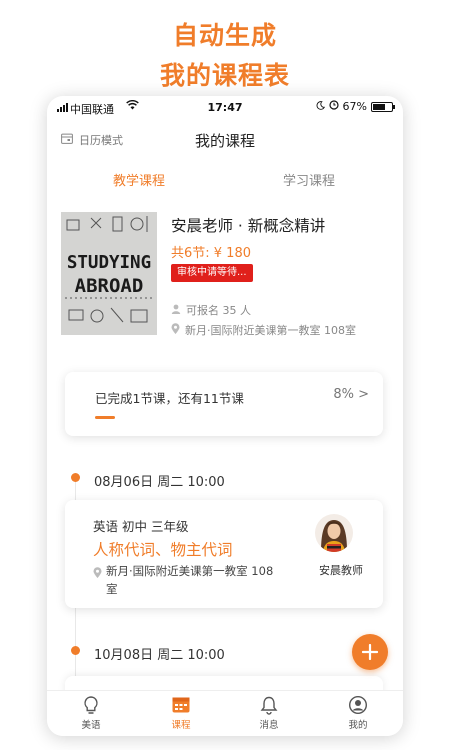 The height and width of the screenshot is (750, 450). What do you see at coordinates (383, 106) in the screenshot?
I see `battery-icon` at bounding box center [383, 106].